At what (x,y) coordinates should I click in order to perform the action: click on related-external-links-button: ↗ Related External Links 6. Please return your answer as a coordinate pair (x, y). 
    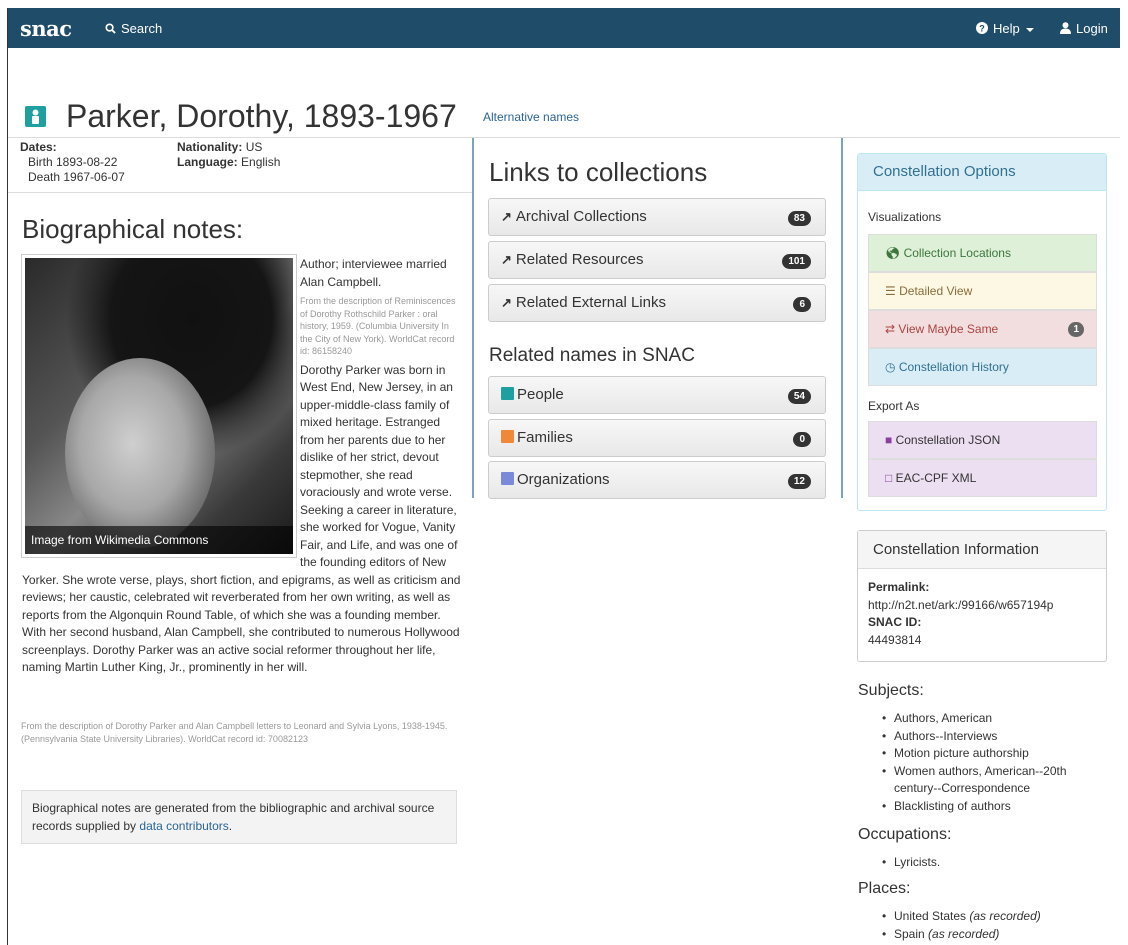
    Looking at the image, I should click on (657, 303).